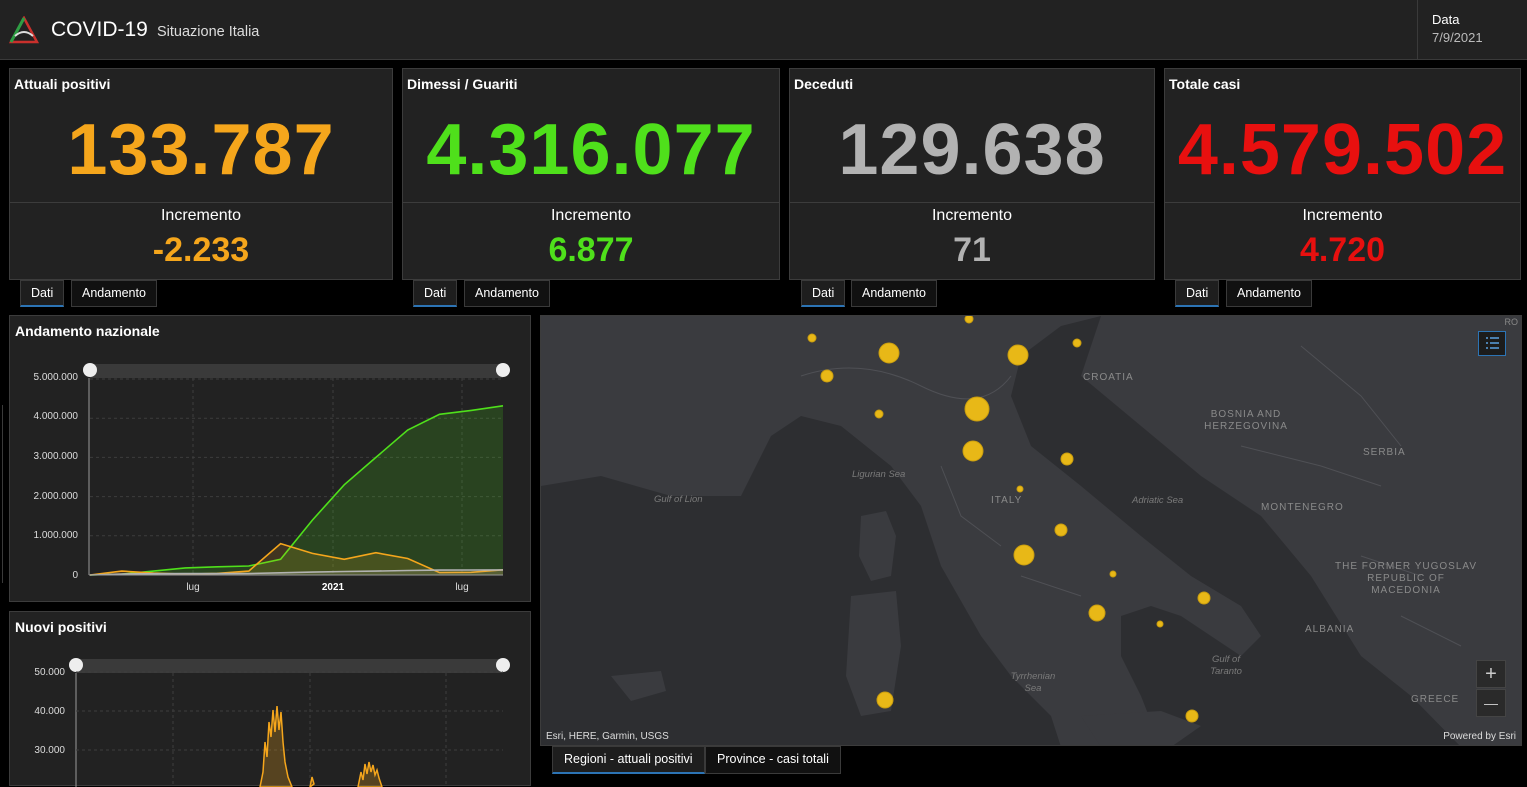 This screenshot has height=787, width=1527. Describe the element at coordinates (1342, 150) in the screenshot. I see `card-value: 4.579.502` at that location.